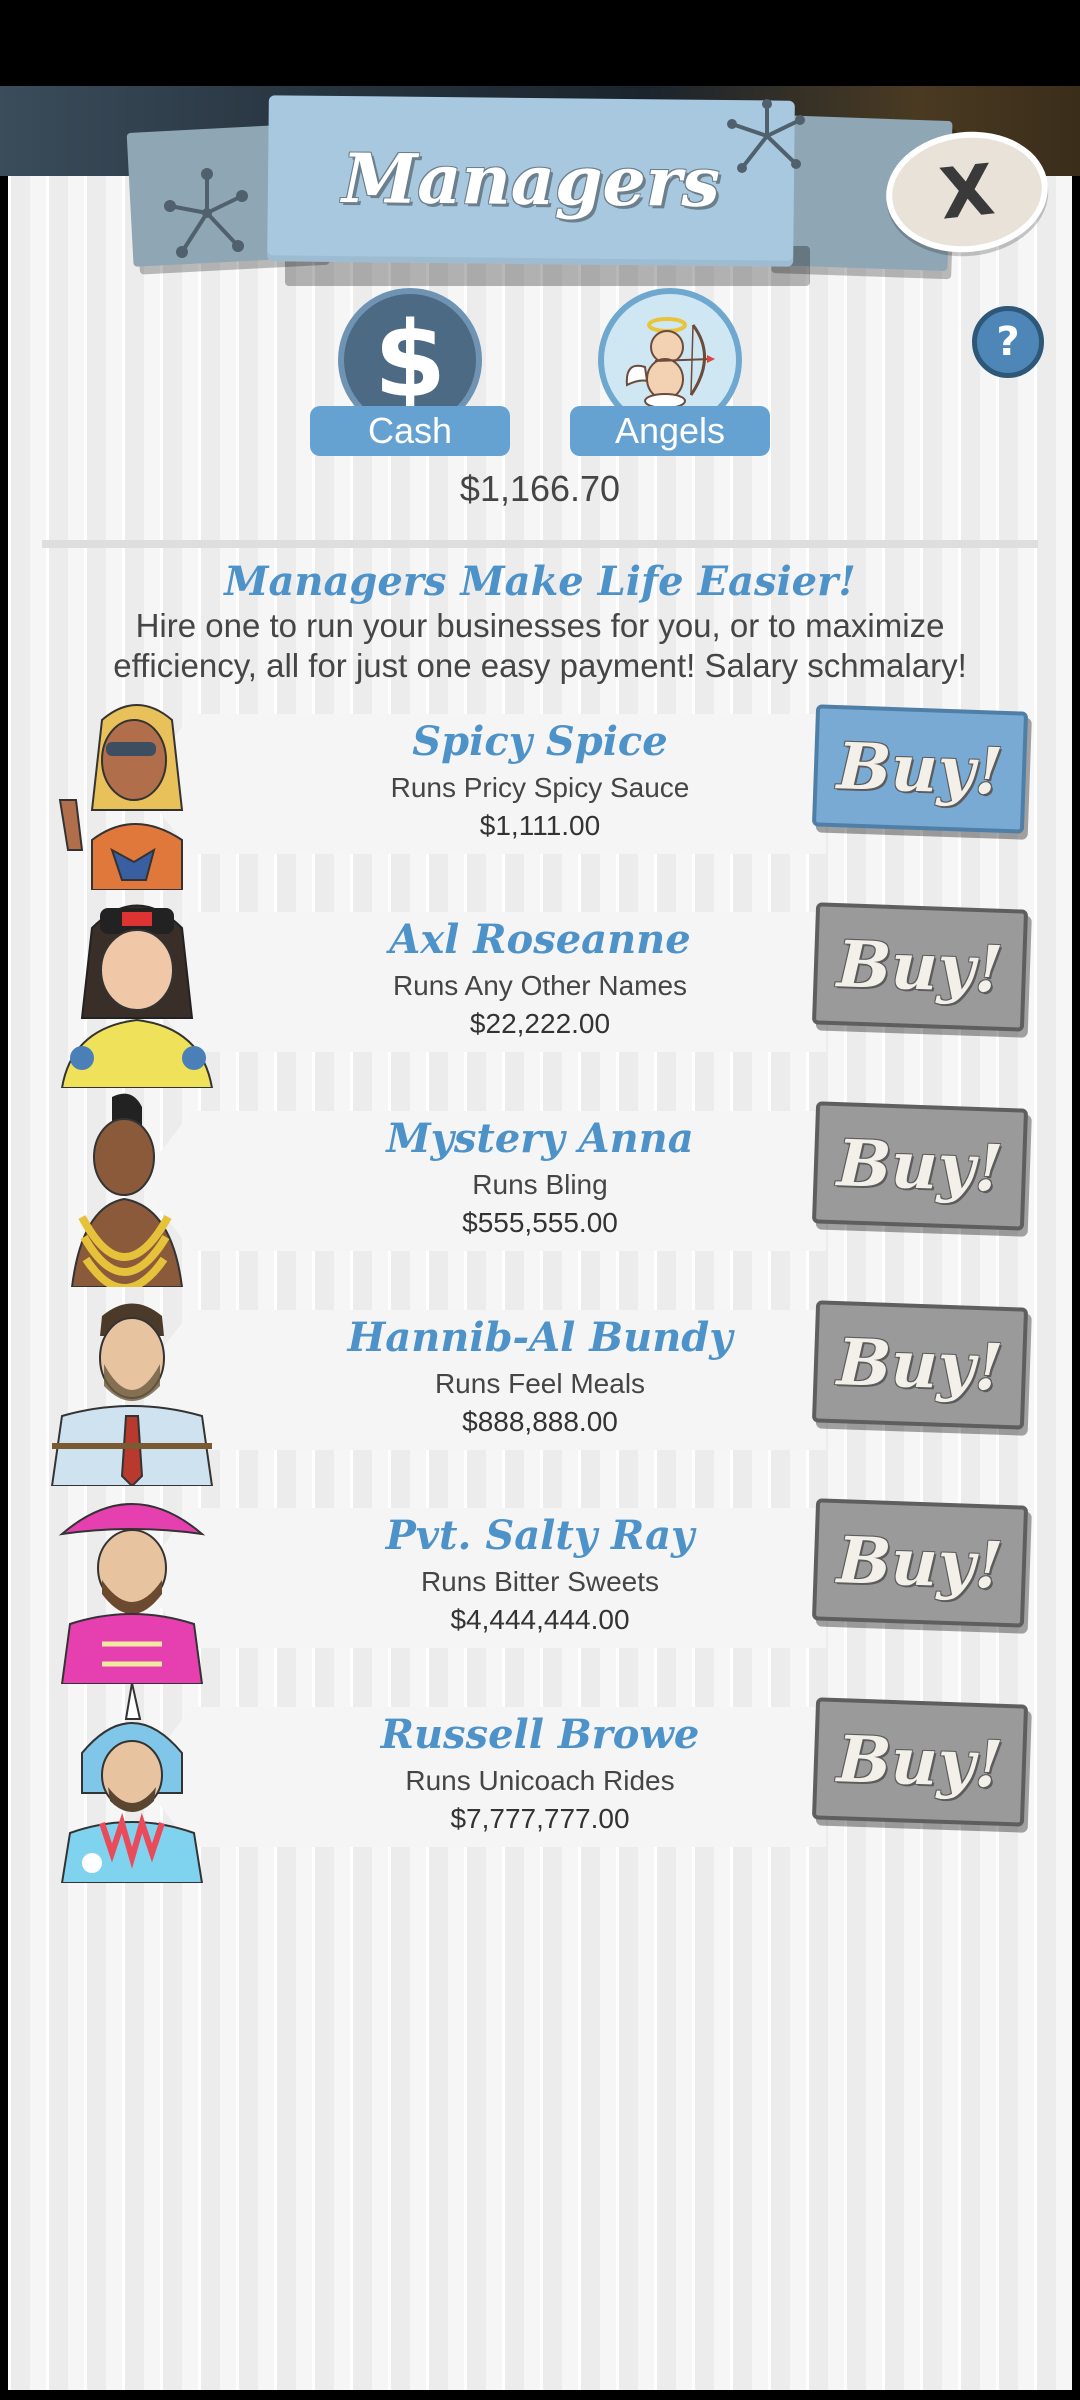 This screenshot has width=1080, height=2400. Describe the element at coordinates (540, 1780) in the screenshot. I see `manager-business: Runs Unicoach Rides` at that location.